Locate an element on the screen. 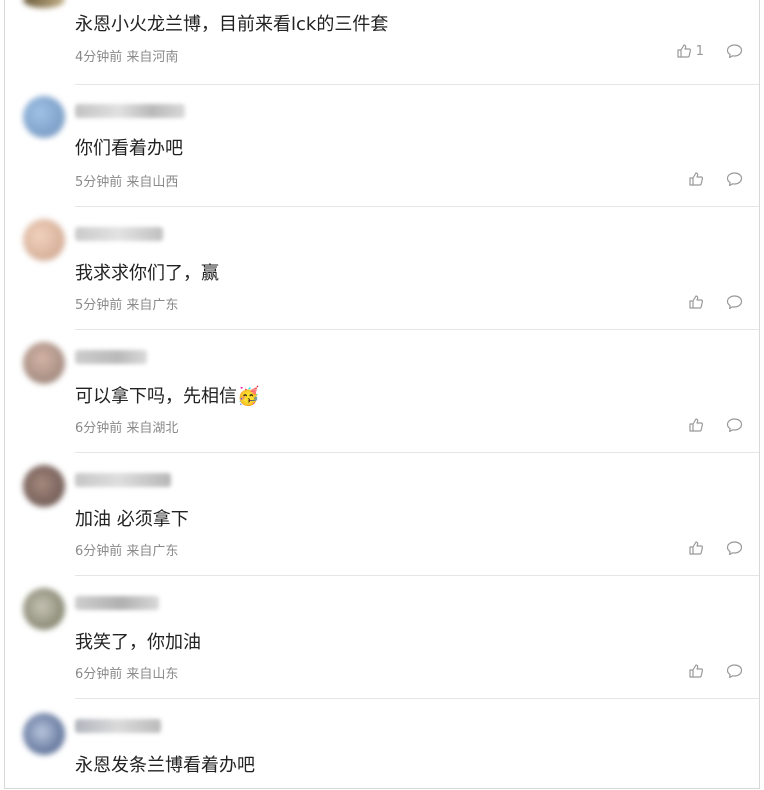  comment-text: 永恩小火龙兰博，目前来看lck的三件套 is located at coordinates (232, 24).